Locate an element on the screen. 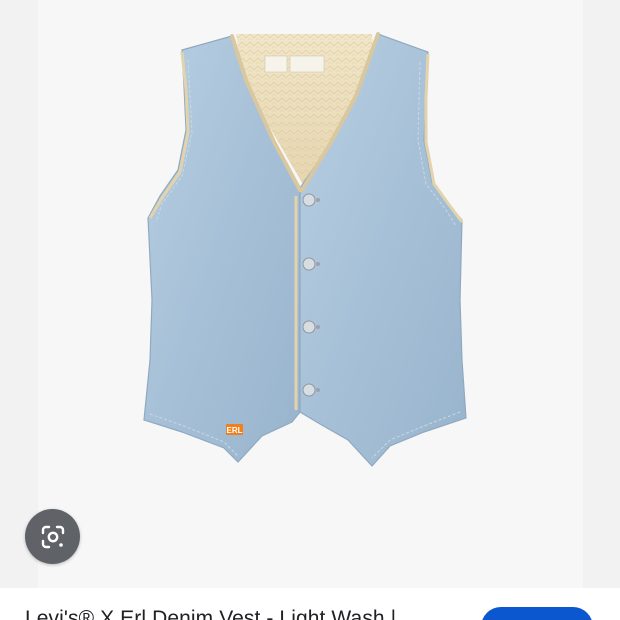  google-lens-icon is located at coordinates (52, 536).